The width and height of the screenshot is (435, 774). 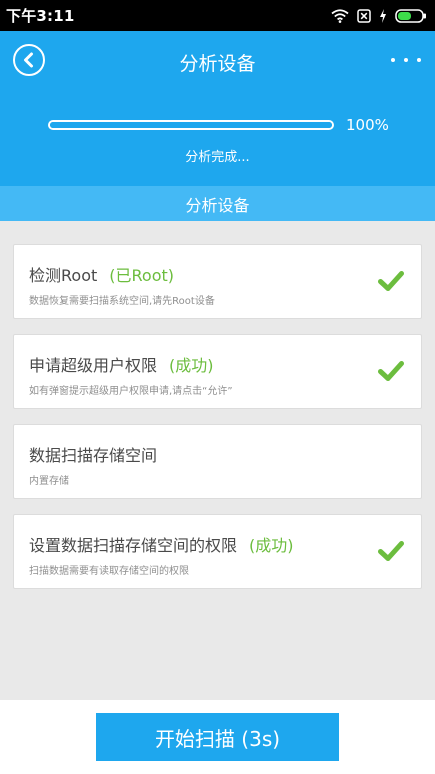 I want to click on charging-icon, so click(x=383, y=15).